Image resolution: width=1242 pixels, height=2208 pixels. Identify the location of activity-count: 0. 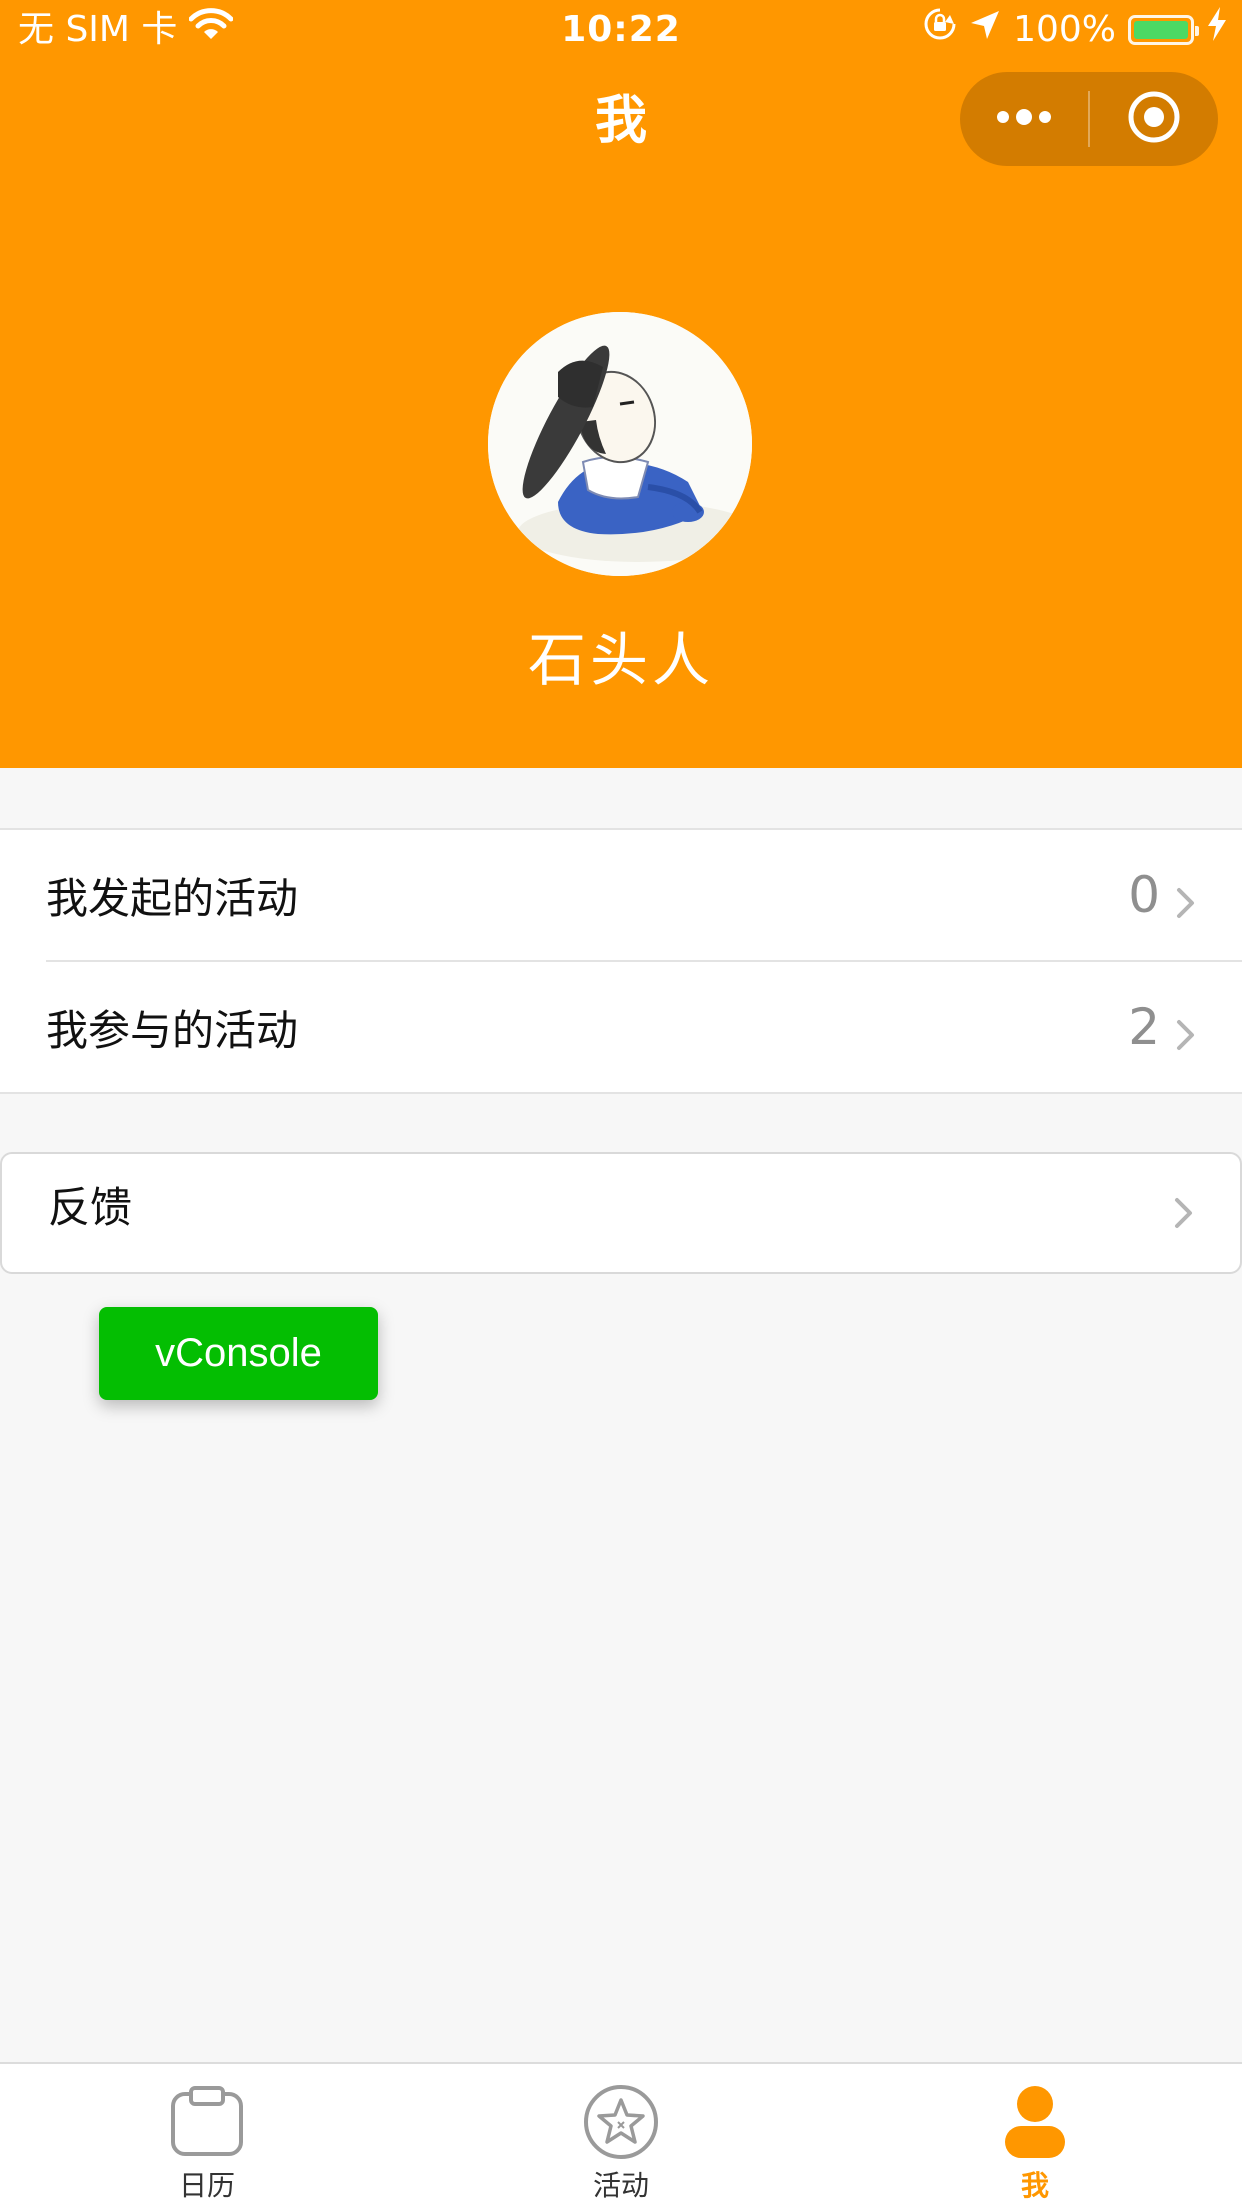
(1144, 895).